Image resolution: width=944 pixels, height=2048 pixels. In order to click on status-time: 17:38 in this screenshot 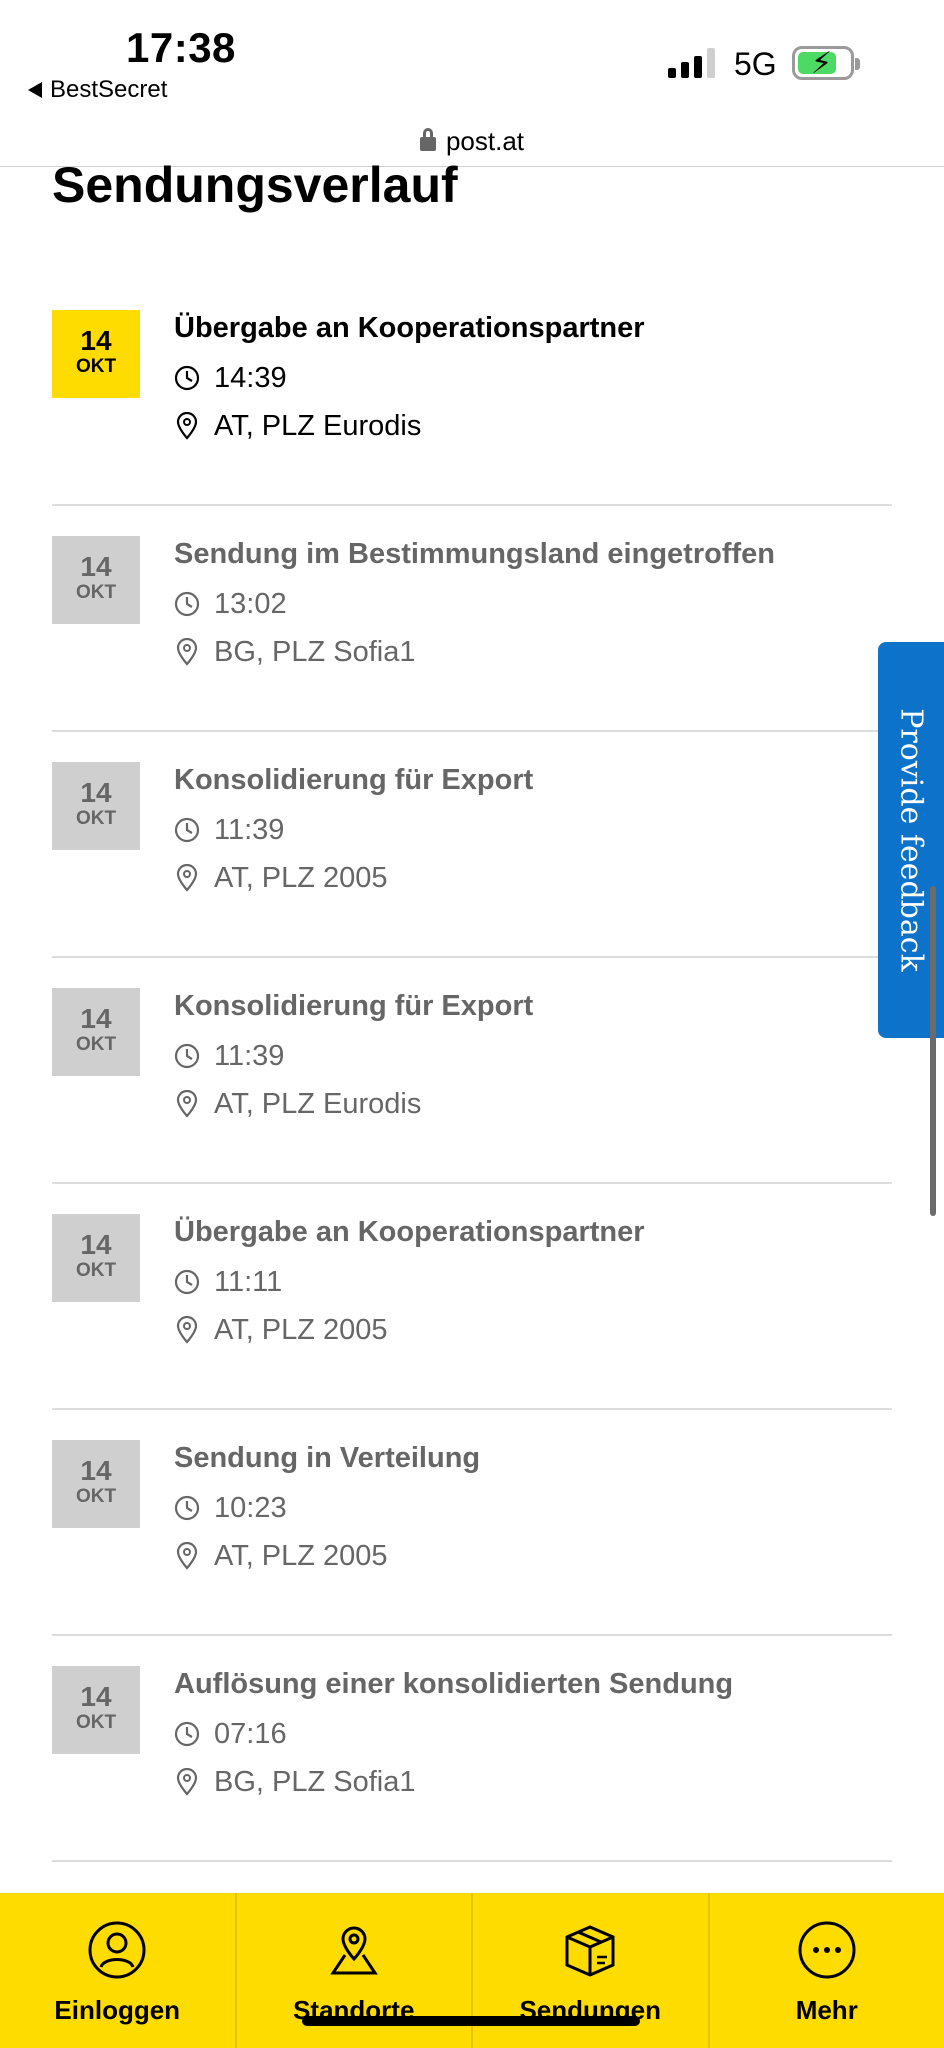, I will do `click(181, 47)`.